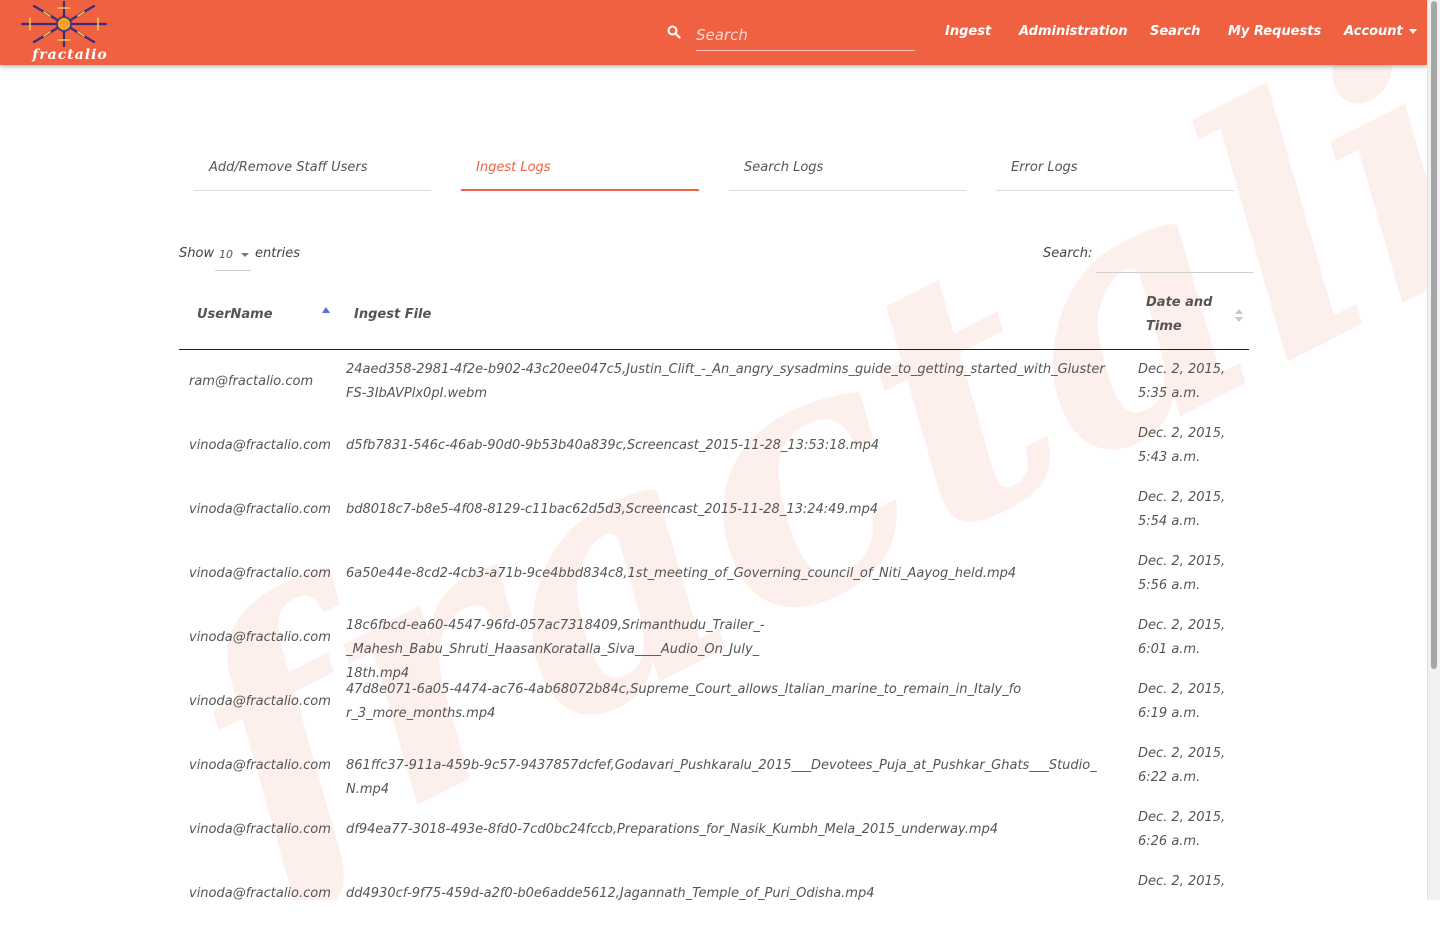 Image resolution: width=1440 pixels, height=926 pixels. I want to click on tab-label: Add/Remove Staff Users, so click(288, 167).